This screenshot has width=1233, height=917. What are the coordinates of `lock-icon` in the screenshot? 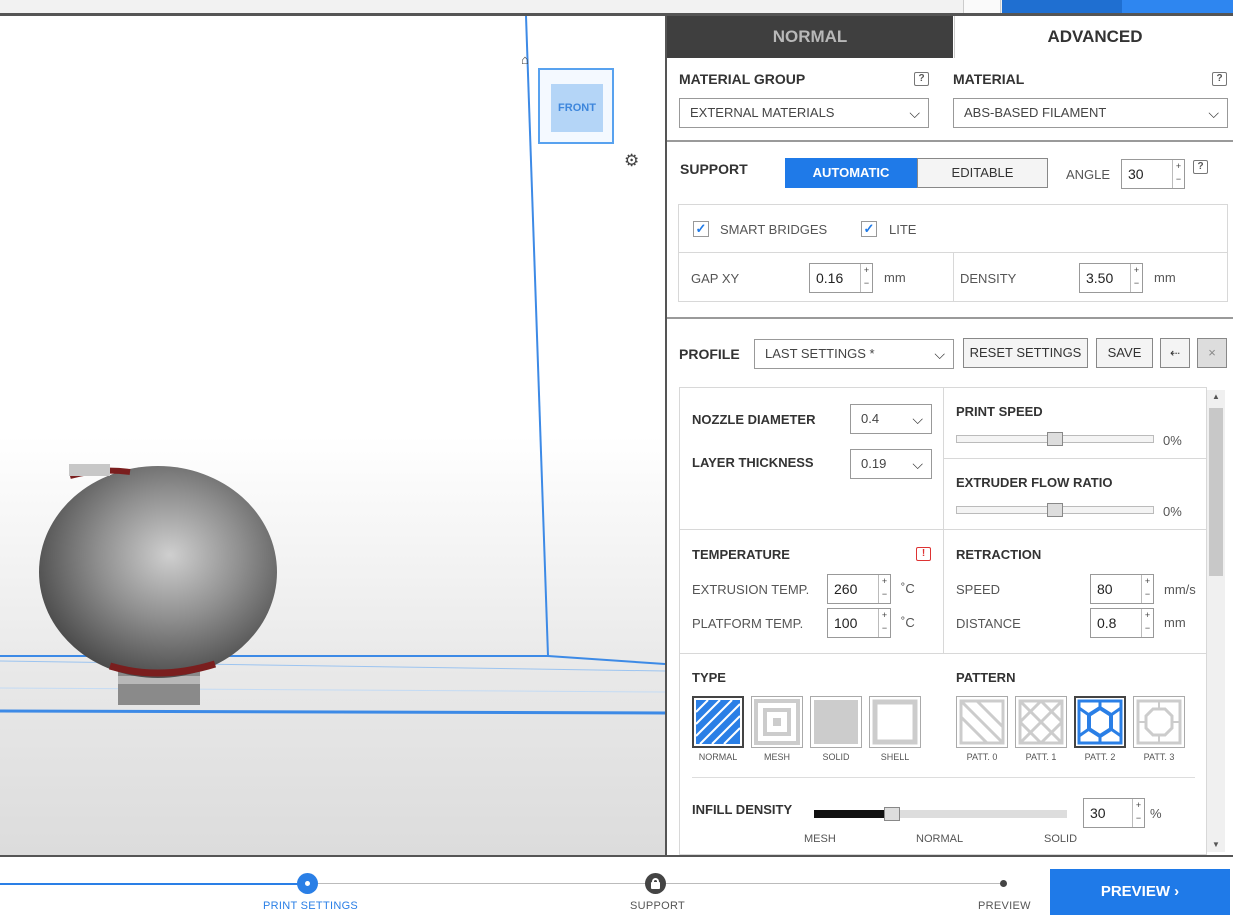 It's located at (655, 883).